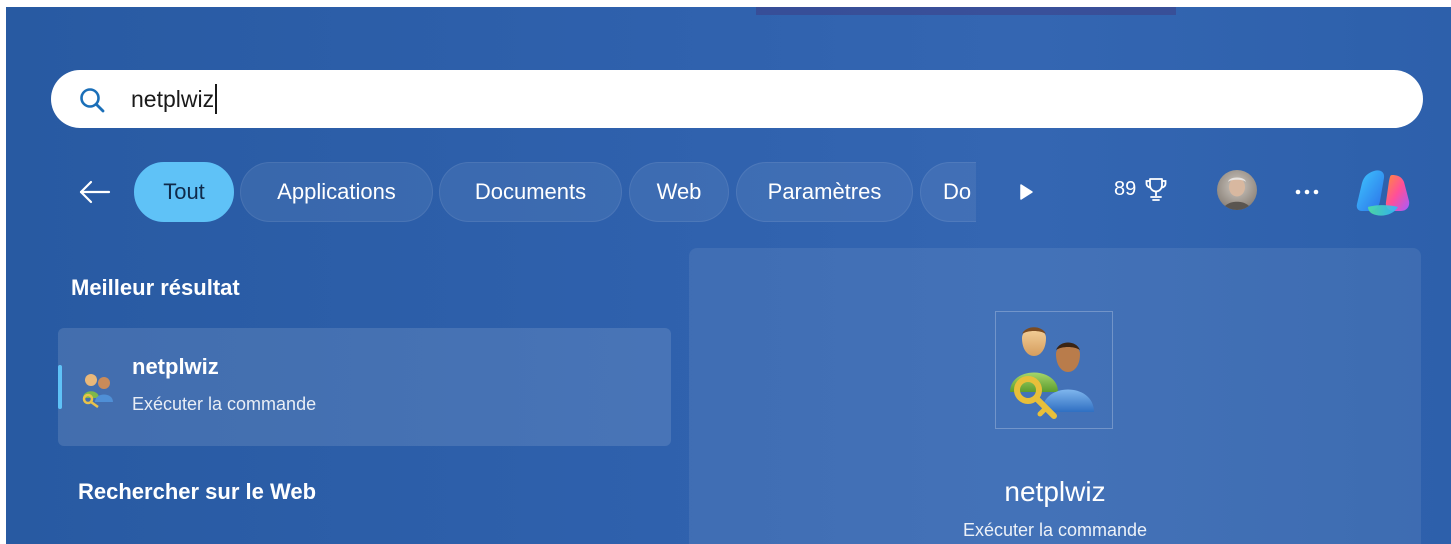 Image resolution: width=1451 pixels, height=544 pixels. Describe the element at coordinates (60, 387) in the screenshot. I see `selection-indicator` at that location.